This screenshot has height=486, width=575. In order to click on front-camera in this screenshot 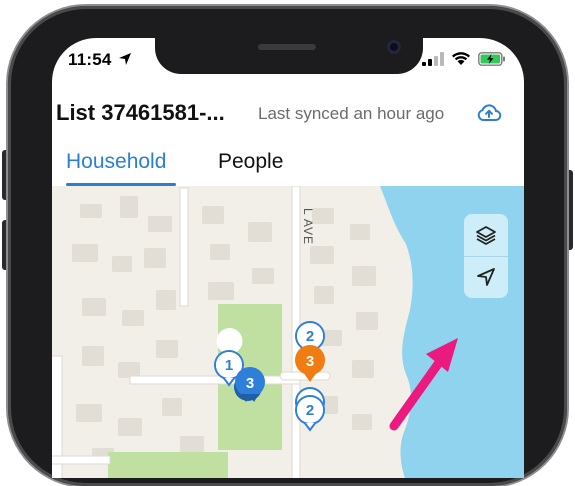, I will do `click(394, 47)`.